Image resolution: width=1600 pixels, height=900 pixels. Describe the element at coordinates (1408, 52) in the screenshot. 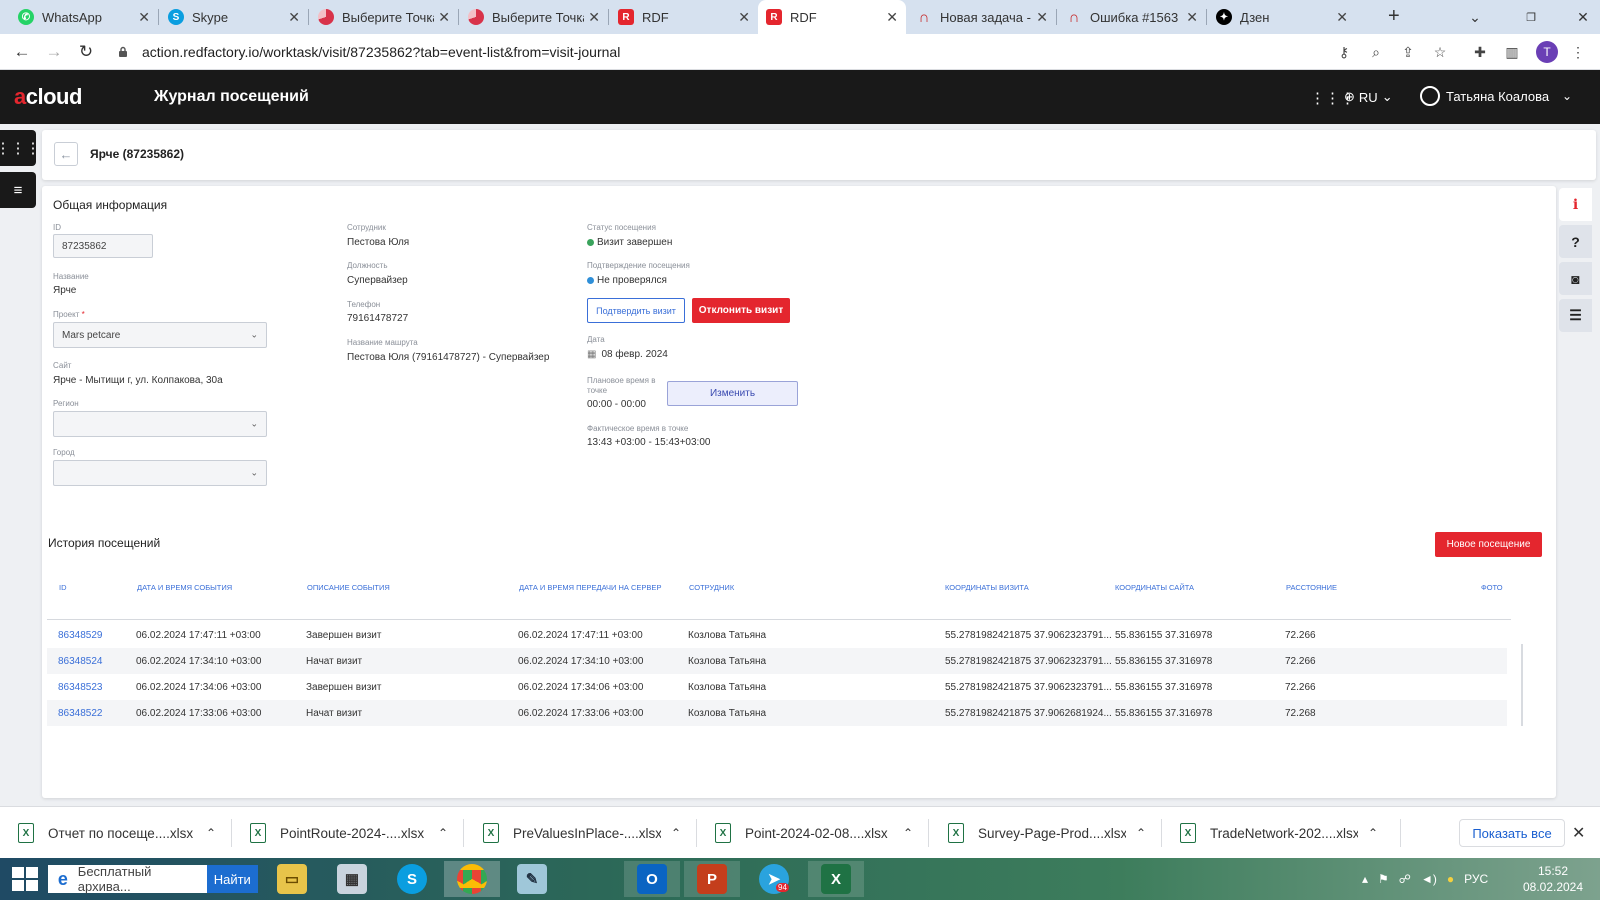

I see `share-icon: ⇪` at that location.